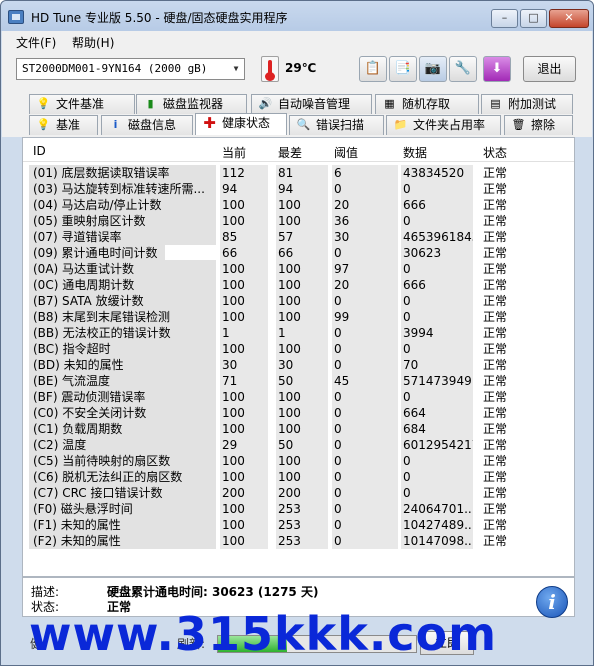 This screenshot has height=666, width=594. Describe the element at coordinates (532, 104) in the screenshot. I see `tab-label: 附加测试` at that location.